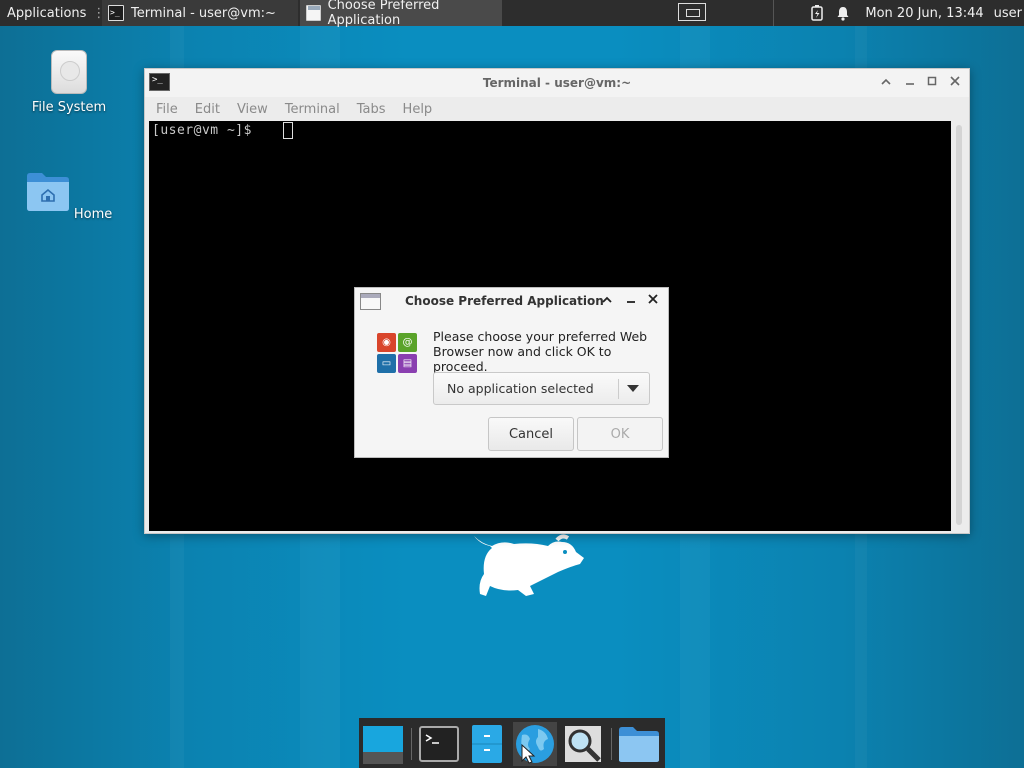 Image resolution: width=1024 pixels, height=768 pixels. I want to click on dock-file-manager, so click(487, 744).